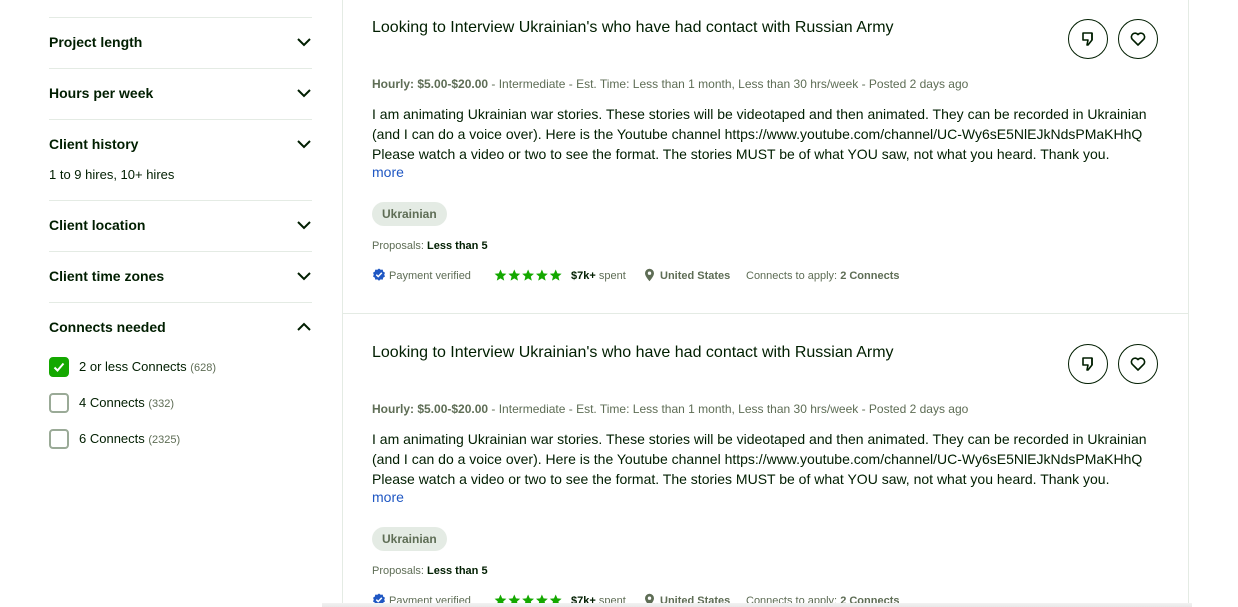  I want to click on checkbox-checked, so click(59, 367).